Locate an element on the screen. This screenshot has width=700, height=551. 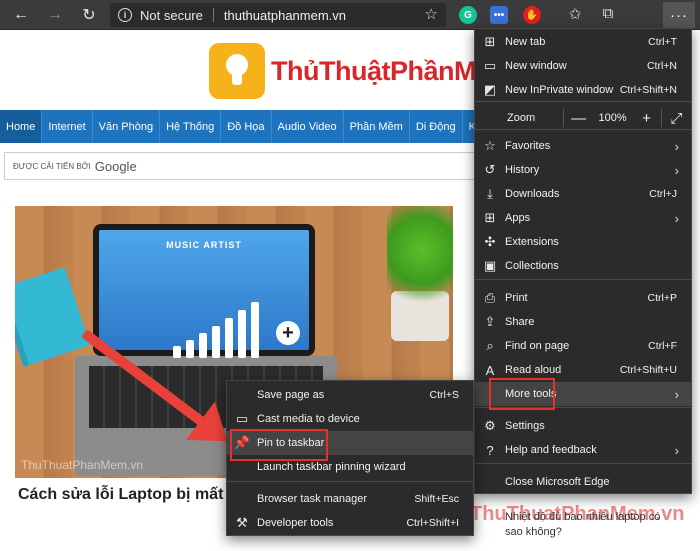
plant-graphic is located at coordinates (420, 261).